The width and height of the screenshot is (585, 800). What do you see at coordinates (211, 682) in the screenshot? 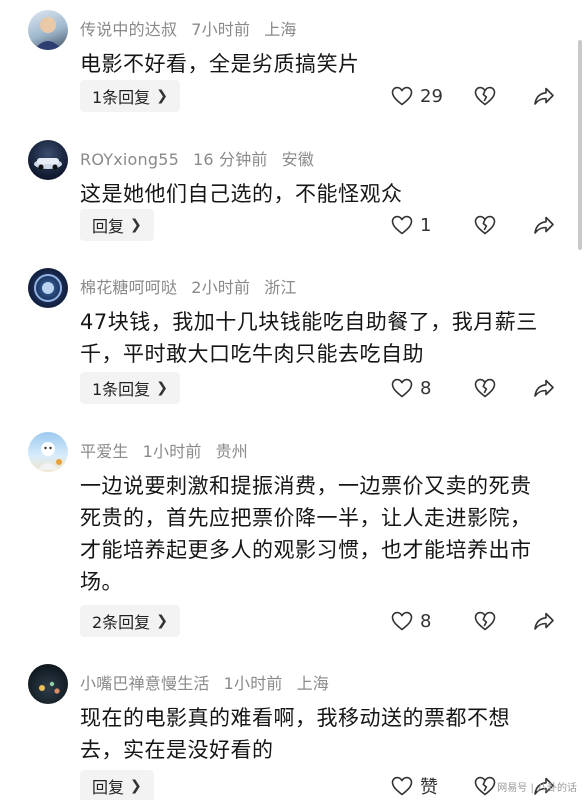
I see `comment-meta: 小嘴巴禅意慢生活 1小时前 上海` at bounding box center [211, 682].